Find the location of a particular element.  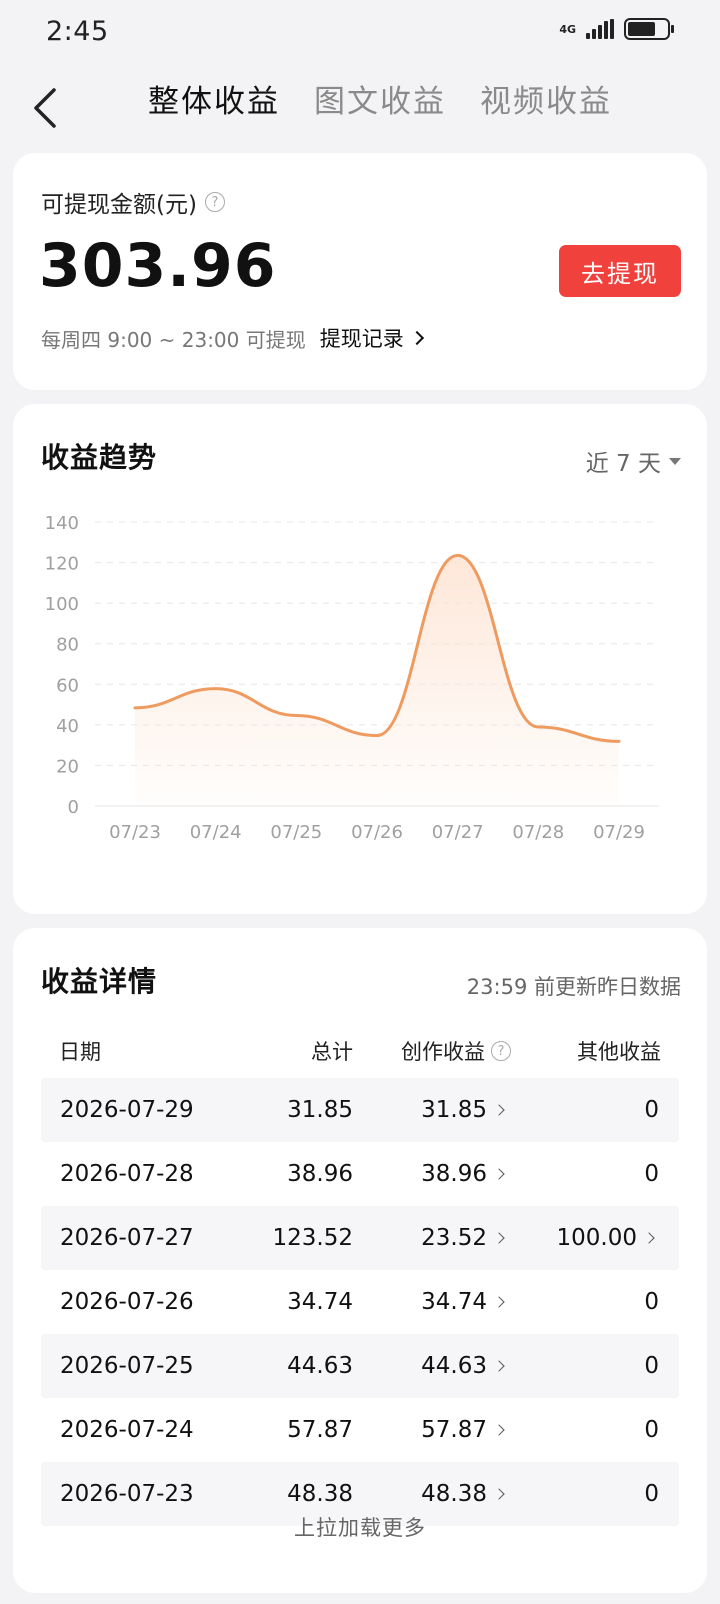

row-creation-link: 34.74 is located at coordinates (463, 1302).